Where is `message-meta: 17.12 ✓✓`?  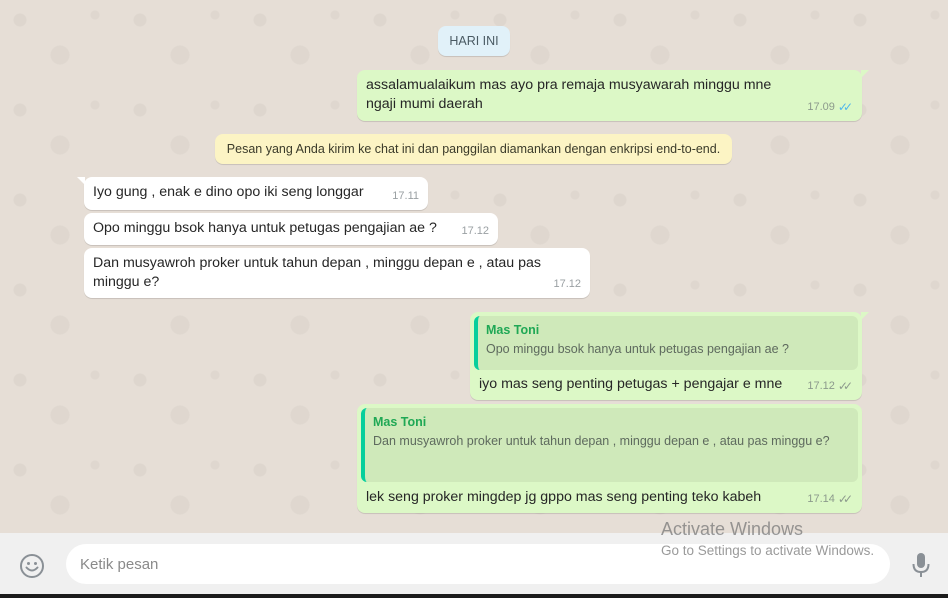
message-meta: 17.12 ✓✓ is located at coordinates (830, 386).